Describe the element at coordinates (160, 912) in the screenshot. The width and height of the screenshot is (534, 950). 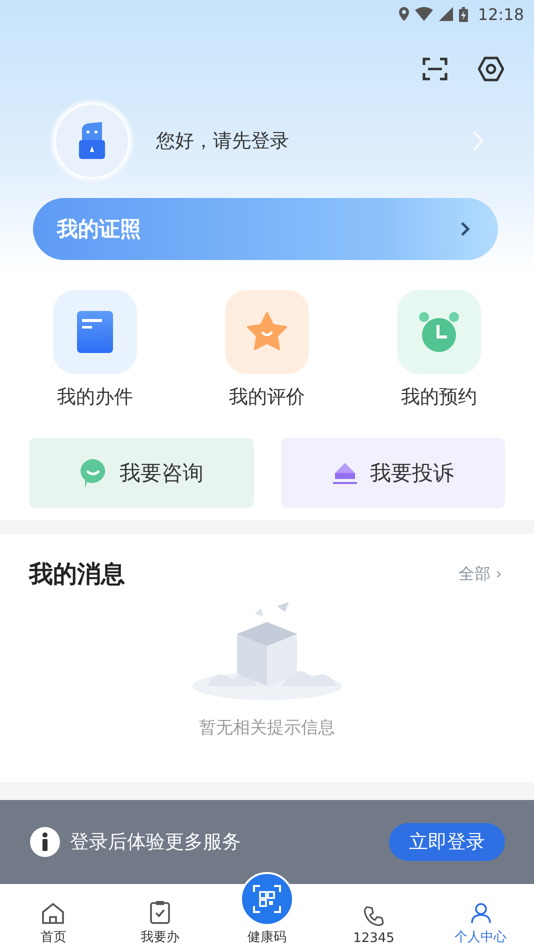
I see `clipboard-icon` at that location.